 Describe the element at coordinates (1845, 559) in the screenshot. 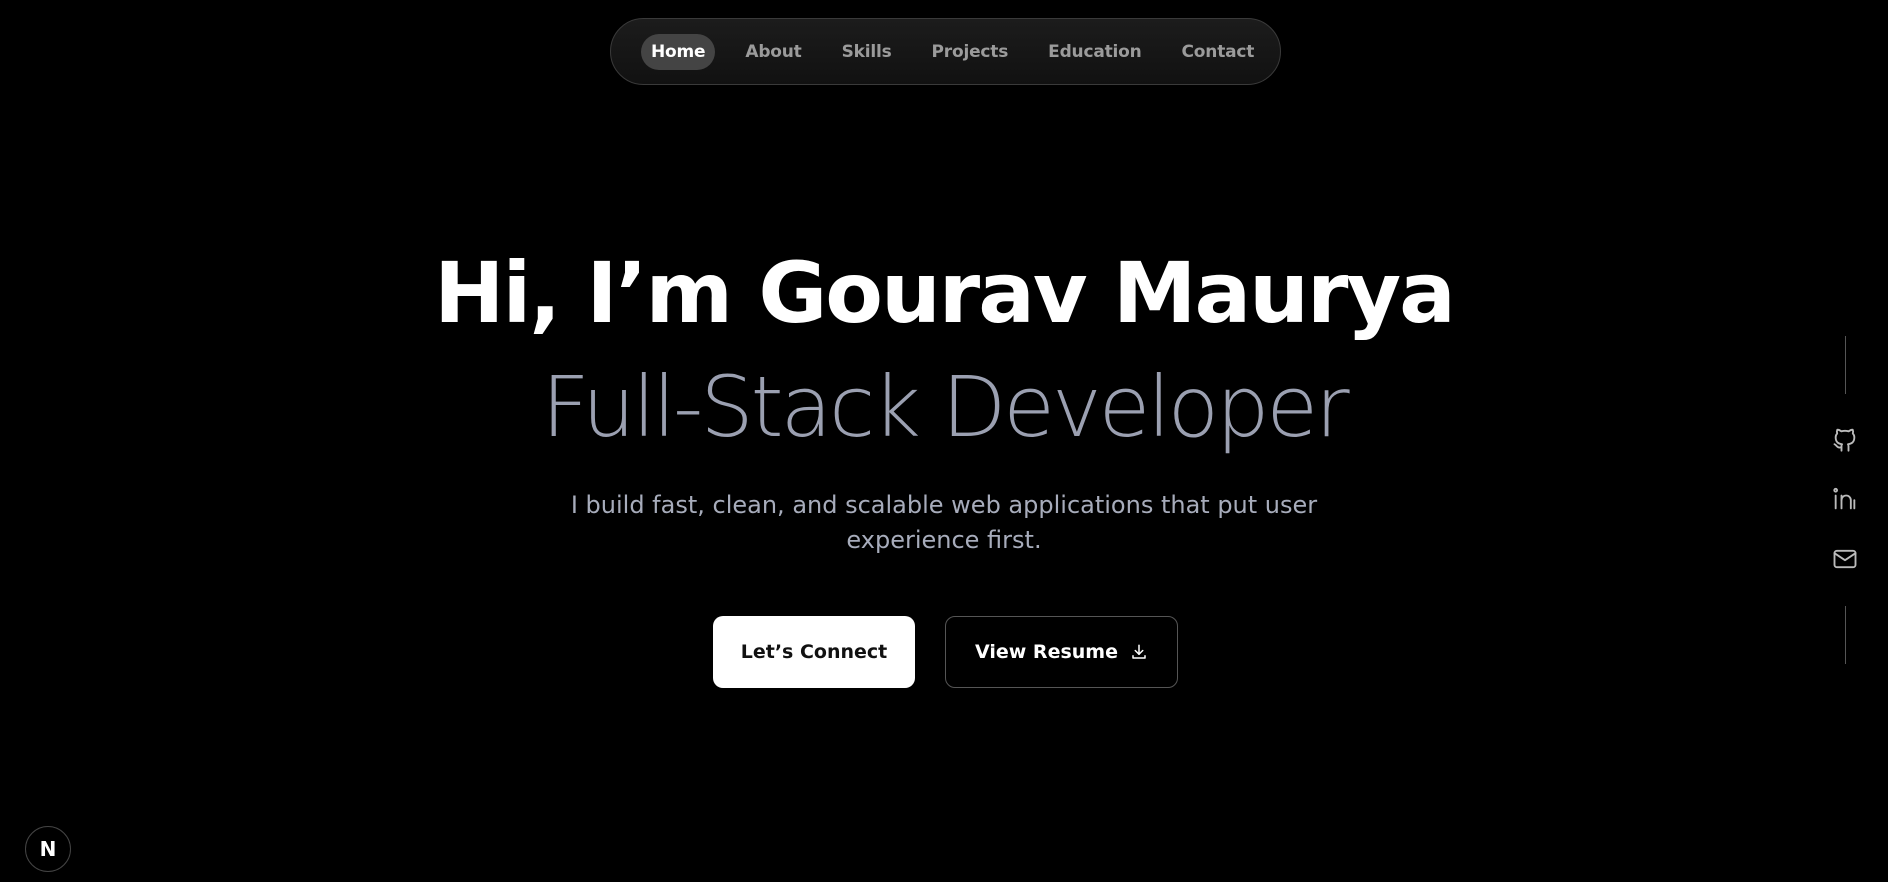

I see `mail-icon` at that location.